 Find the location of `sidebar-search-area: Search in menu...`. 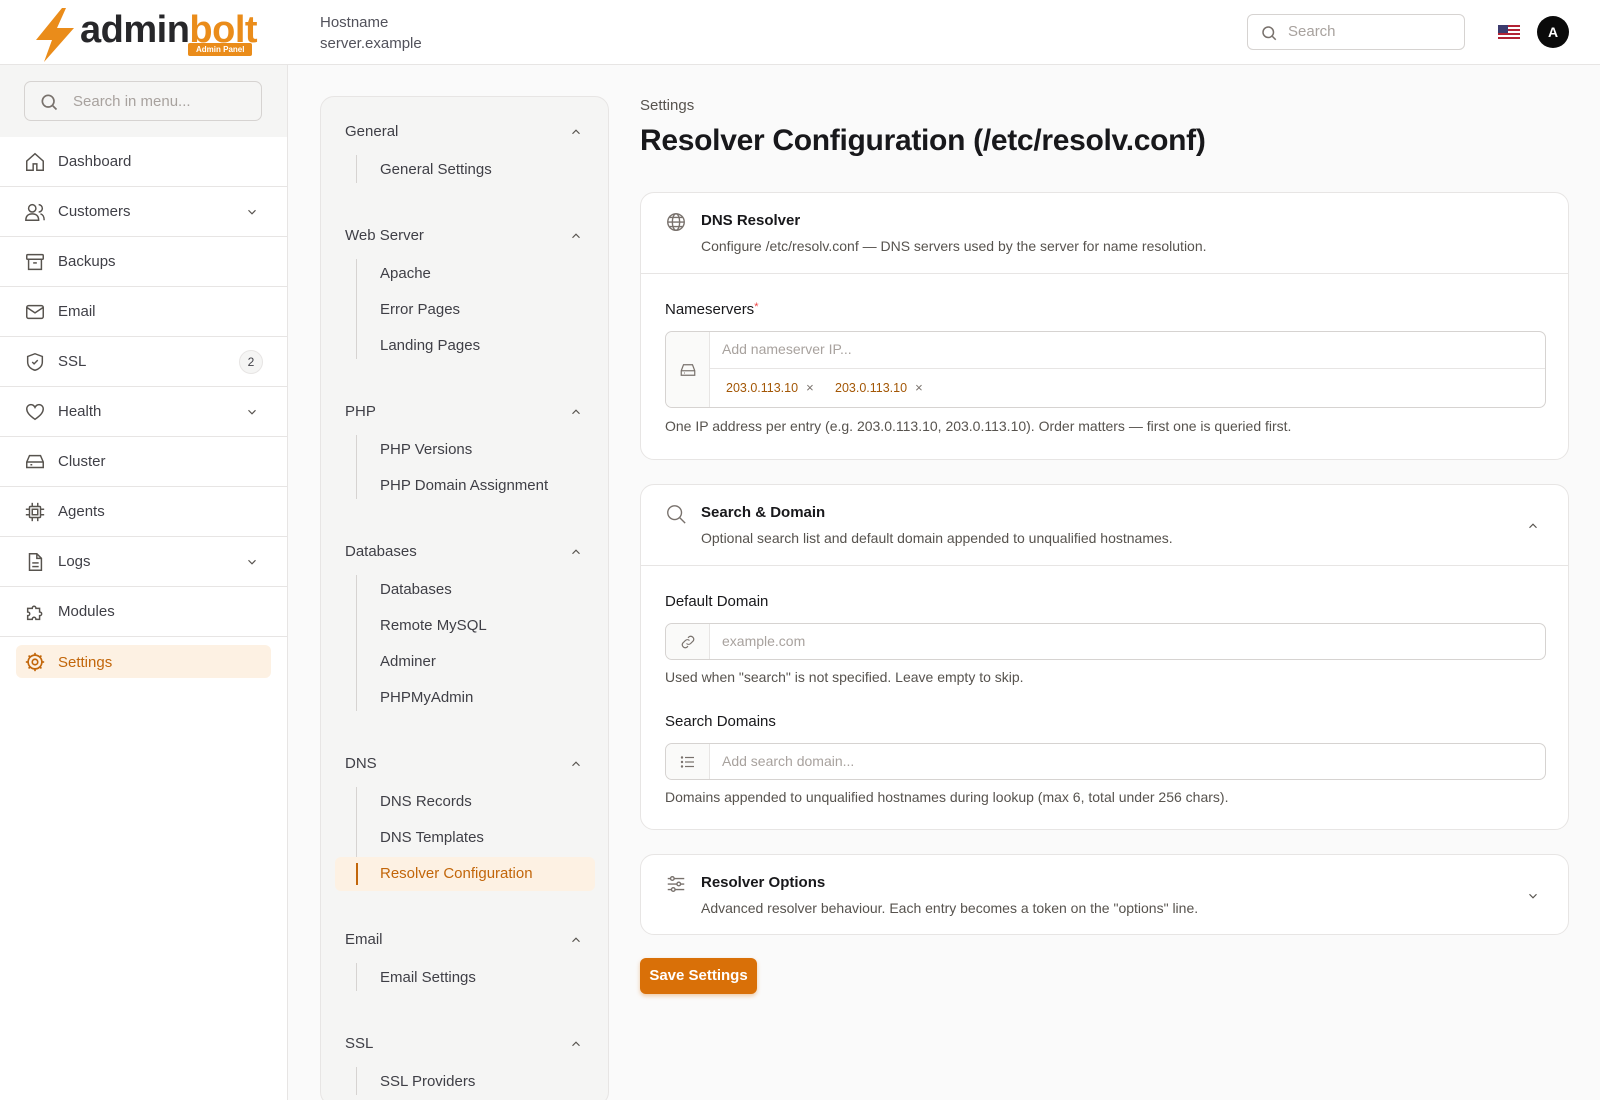

sidebar-search-area: Search in menu... is located at coordinates (143, 101).